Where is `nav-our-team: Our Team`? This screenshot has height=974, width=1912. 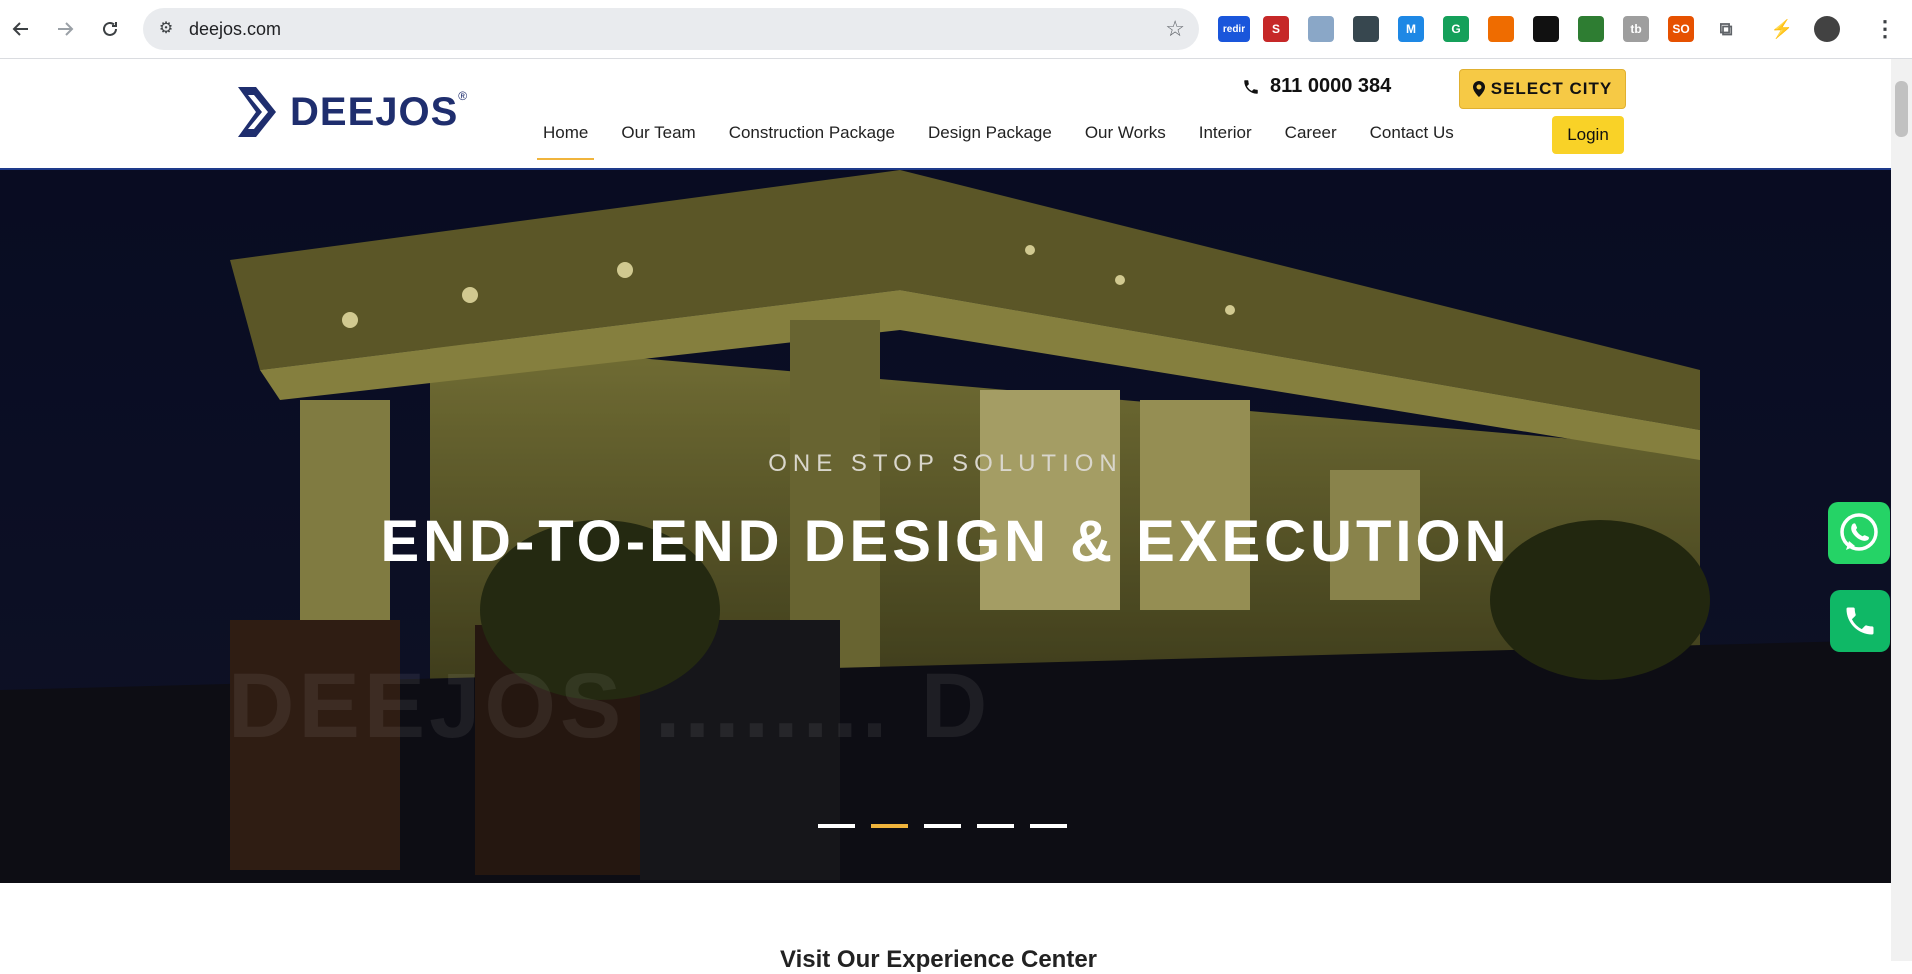
nav-our-team: Our Team is located at coordinates (658, 133).